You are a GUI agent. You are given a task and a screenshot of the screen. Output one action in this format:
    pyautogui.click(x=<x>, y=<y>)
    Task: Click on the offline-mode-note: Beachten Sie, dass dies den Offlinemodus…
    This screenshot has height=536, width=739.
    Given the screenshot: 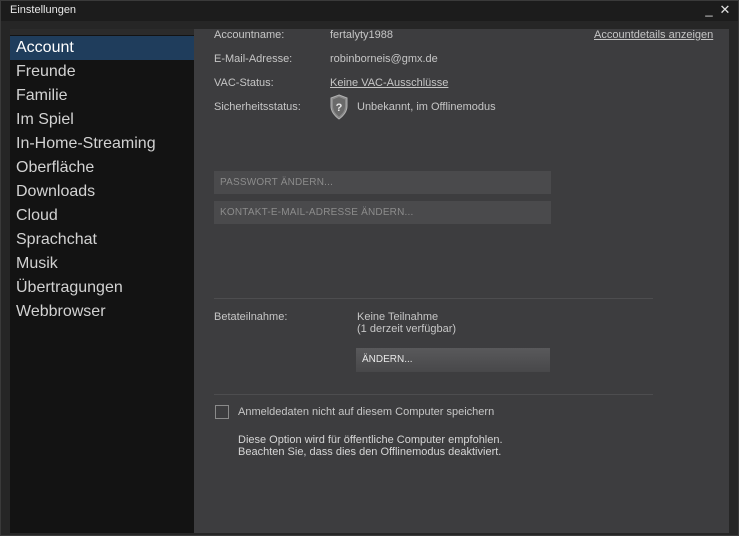 What is the action you would take?
    pyautogui.click(x=370, y=452)
    